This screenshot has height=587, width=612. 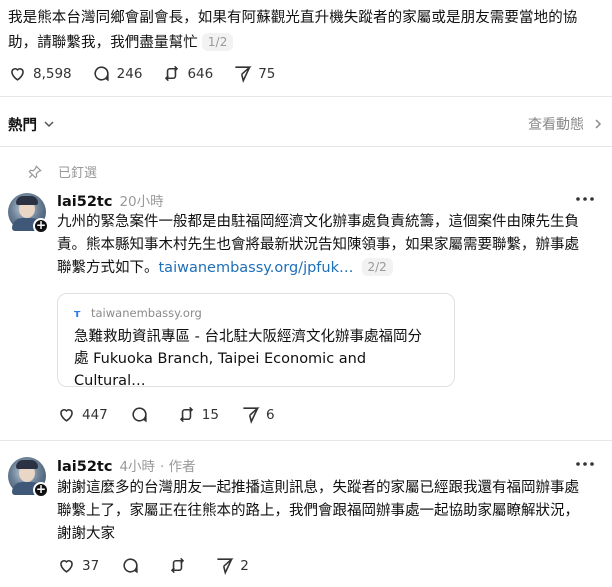 I want to click on sort-label: 熱門, so click(x=22, y=125).